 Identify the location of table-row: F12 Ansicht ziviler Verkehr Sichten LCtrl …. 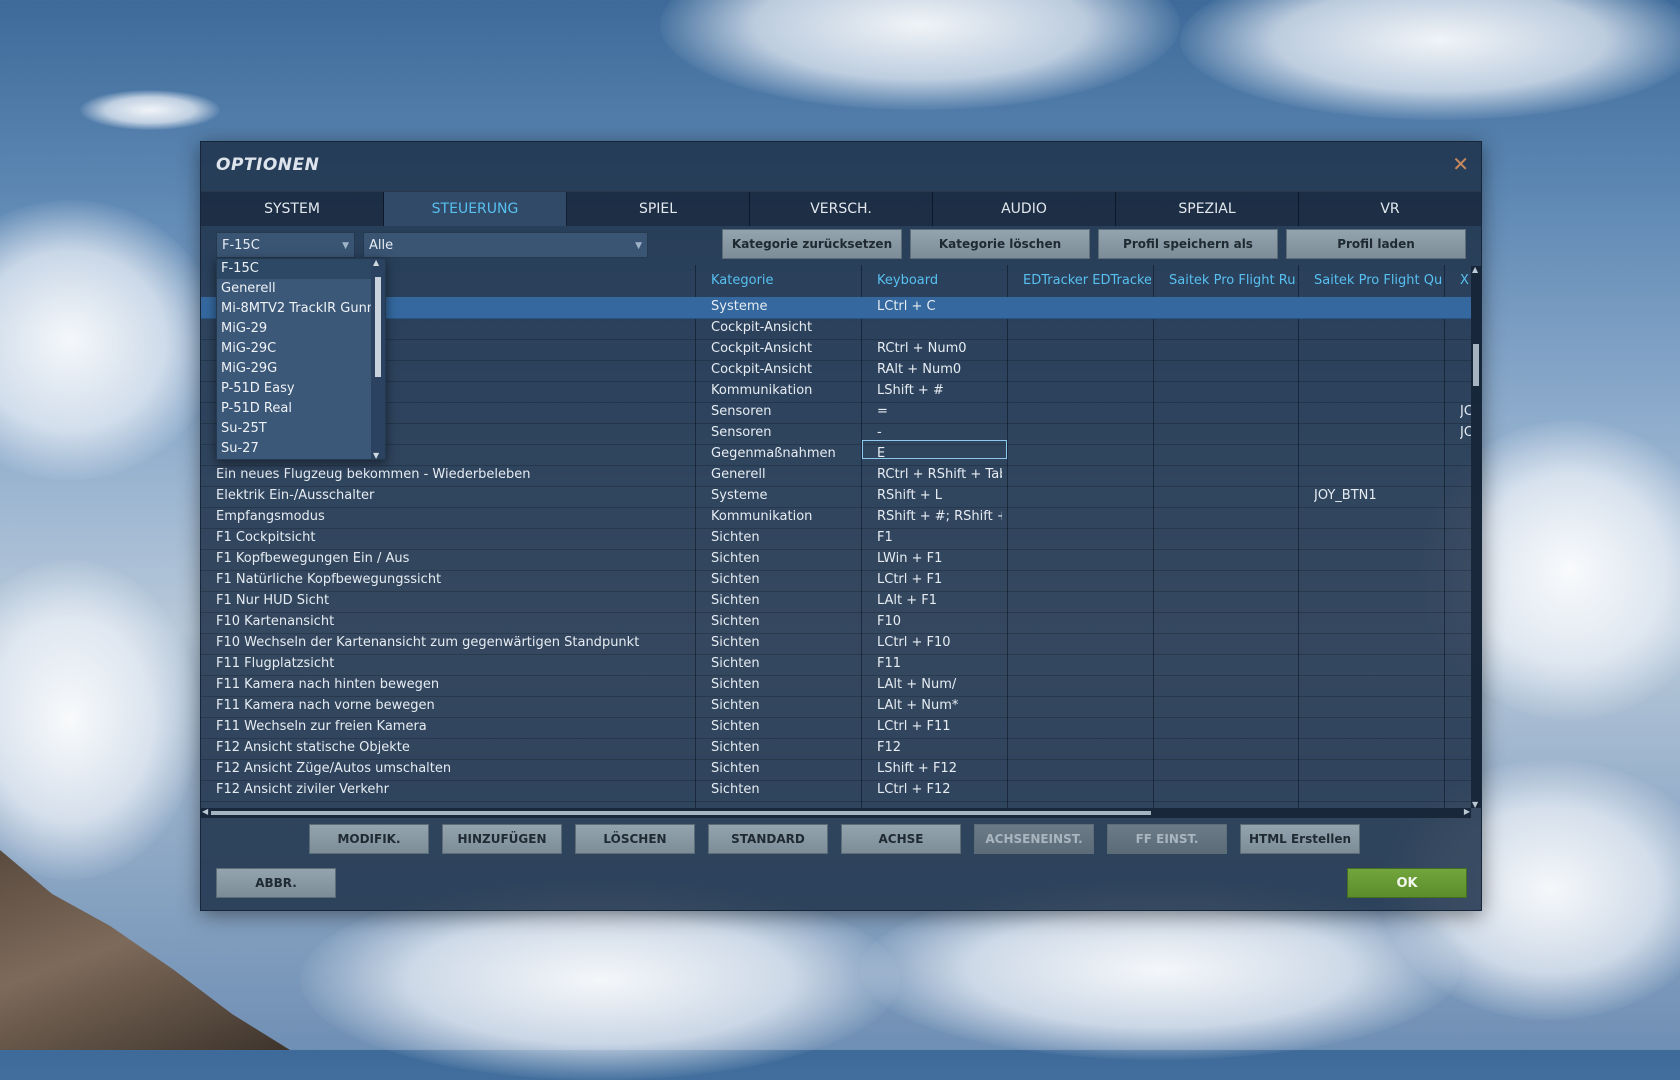
(836, 791).